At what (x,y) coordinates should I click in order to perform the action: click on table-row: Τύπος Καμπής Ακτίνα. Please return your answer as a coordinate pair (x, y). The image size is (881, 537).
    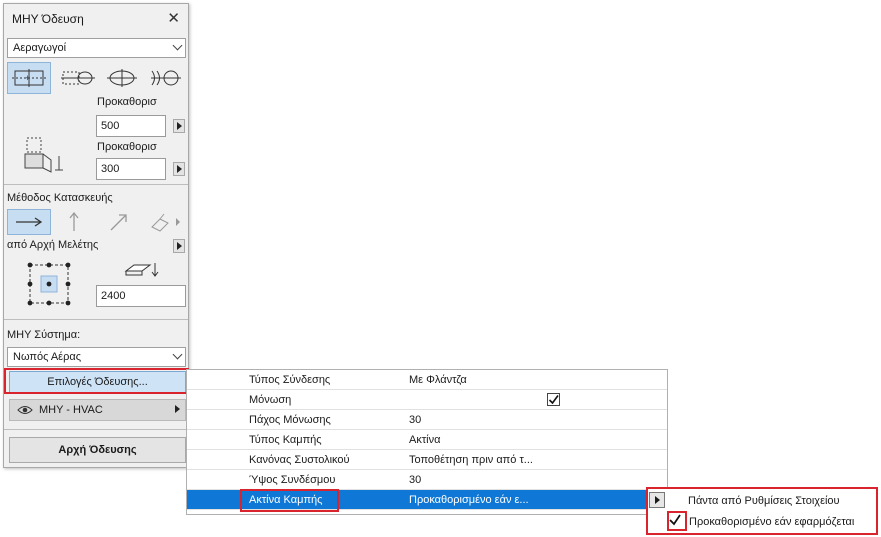
    Looking at the image, I should click on (427, 440).